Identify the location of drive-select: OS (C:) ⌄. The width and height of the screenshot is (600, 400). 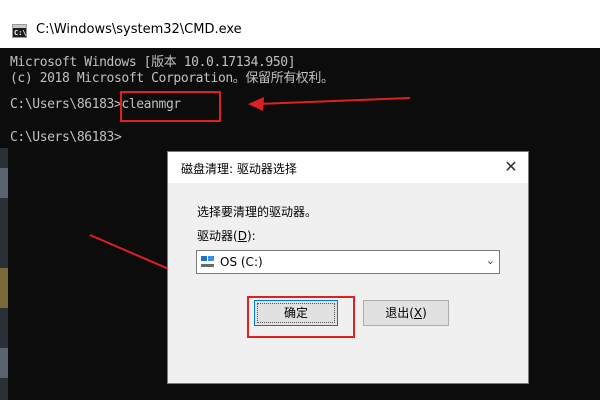
(348, 262).